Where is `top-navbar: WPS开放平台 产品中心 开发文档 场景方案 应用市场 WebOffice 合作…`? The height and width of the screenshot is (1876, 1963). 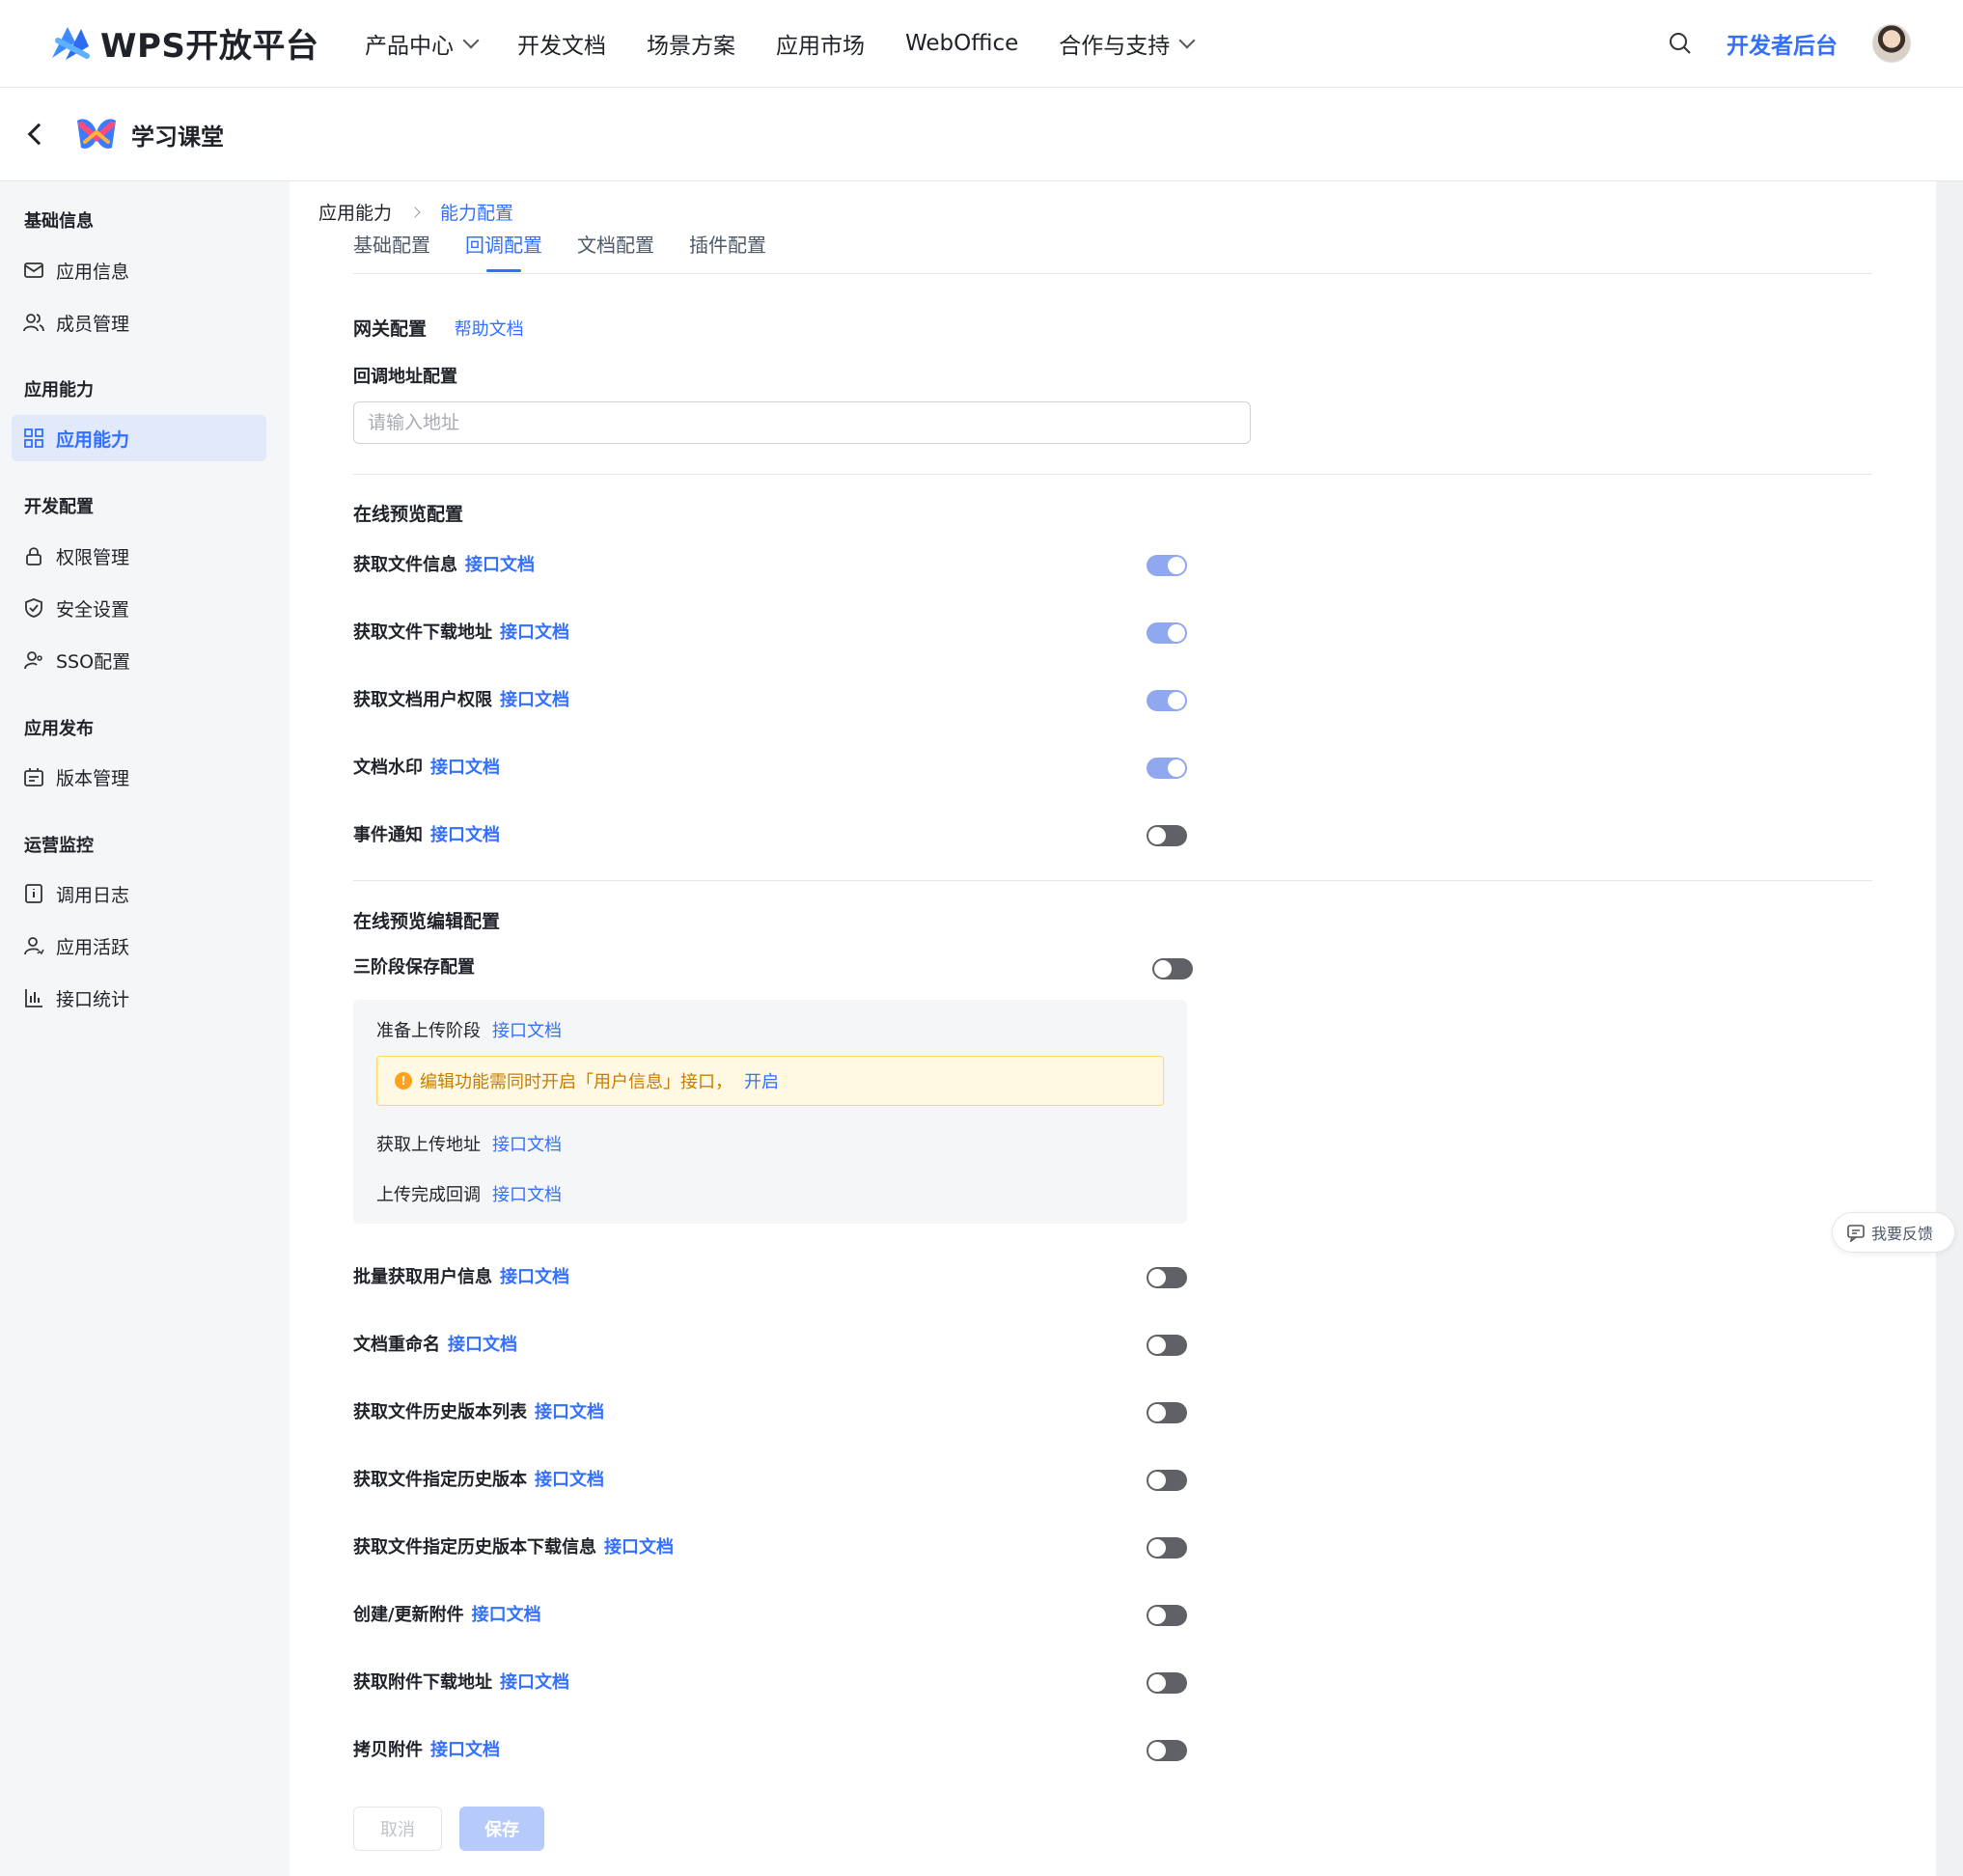 top-navbar: WPS开放平台 产品中心 开发文档 场景方案 应用市场 WebOffice 合作… is located at coordinates (981, 44).